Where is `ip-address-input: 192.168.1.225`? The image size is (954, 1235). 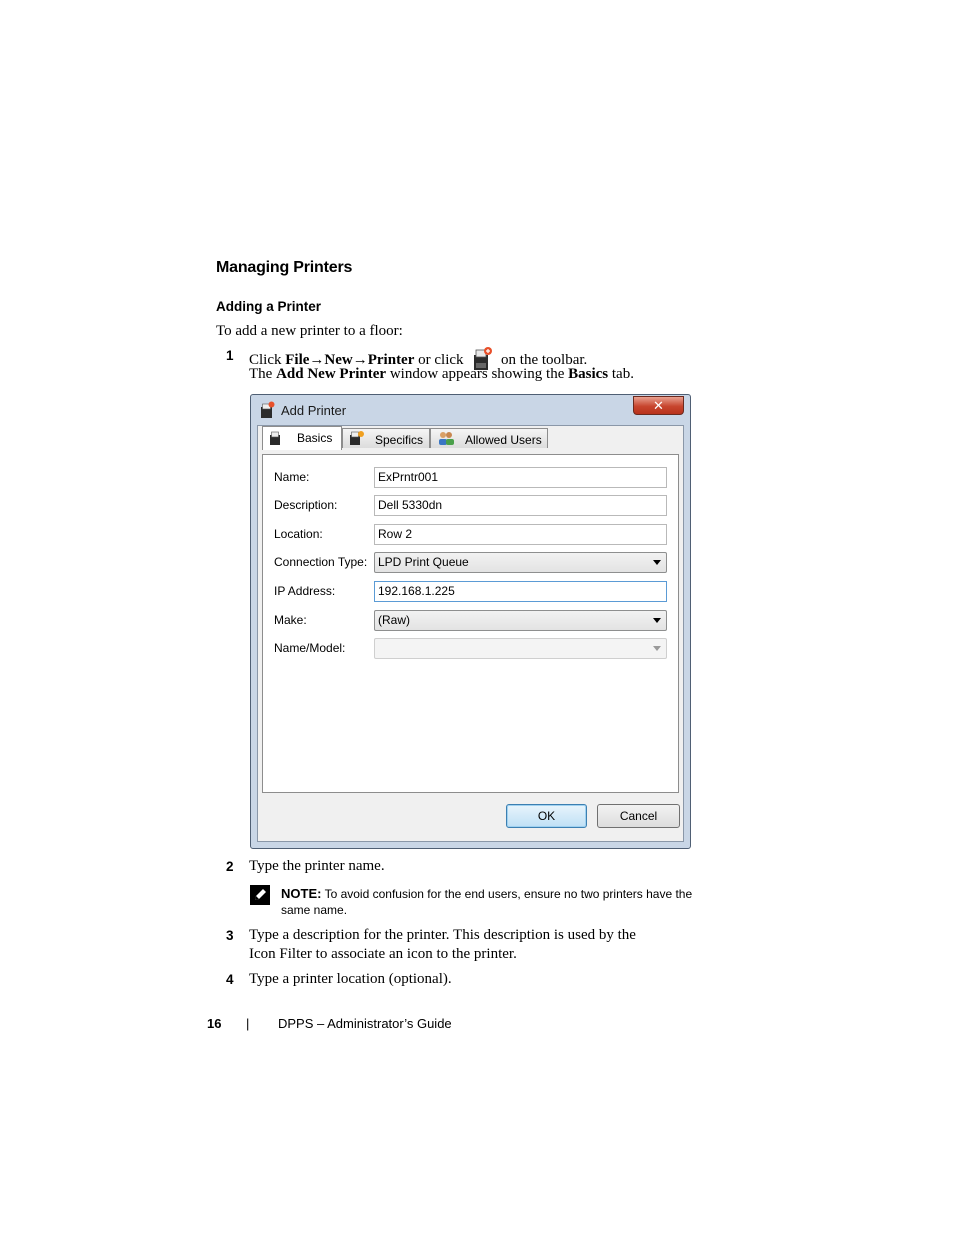
ip-address-input: 192.168.1.225 is located at coordinates (520, 591).